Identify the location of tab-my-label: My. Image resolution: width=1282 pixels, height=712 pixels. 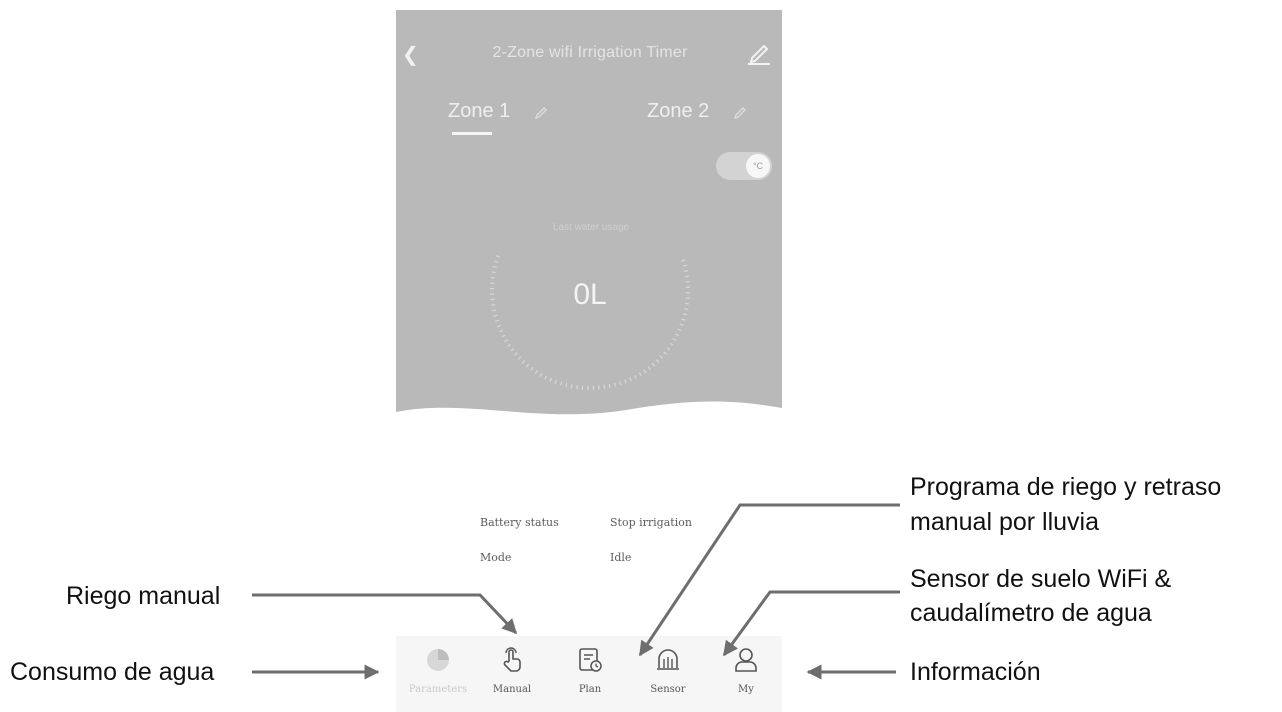
(746, 689).